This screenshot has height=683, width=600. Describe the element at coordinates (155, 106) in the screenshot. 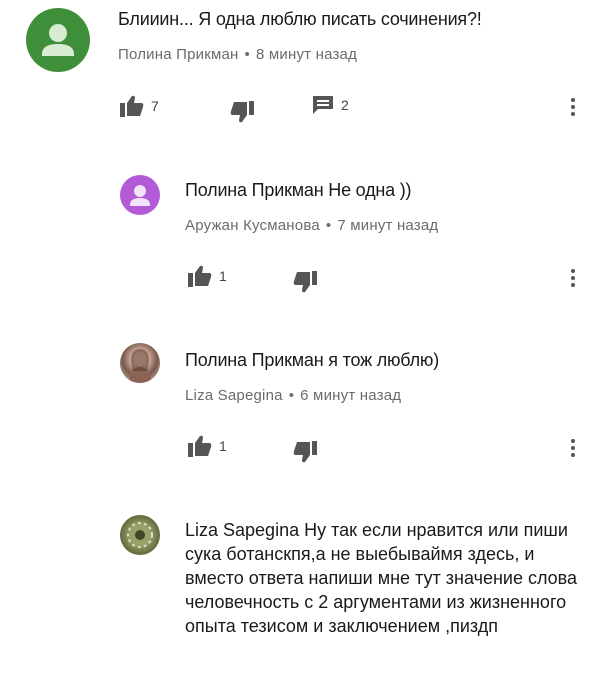

I see `like-count: 7` at that location.